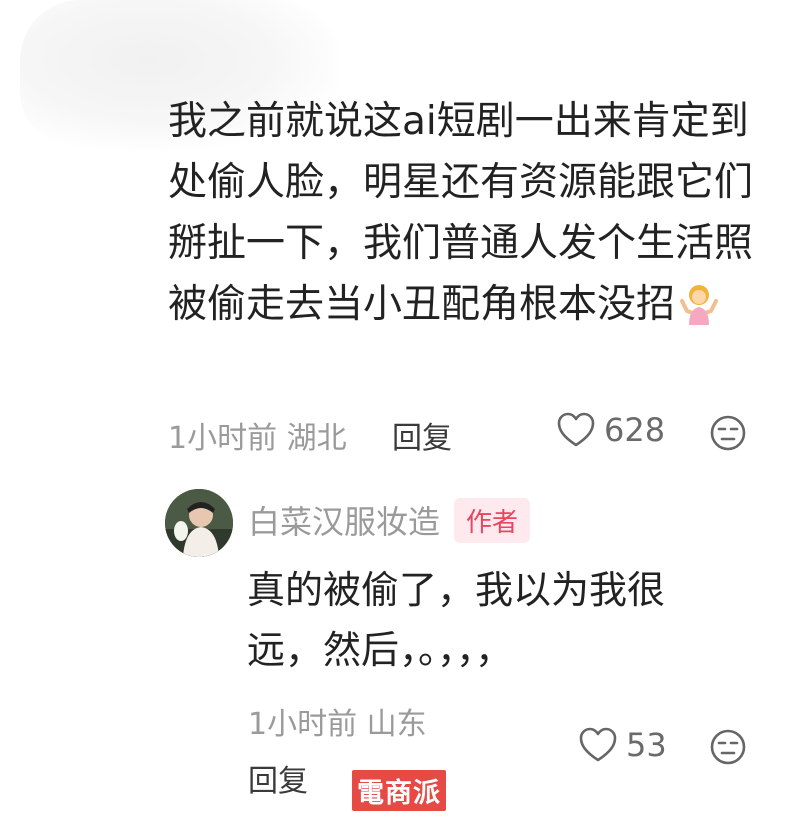 Image resolution: width=800 pixels, height=823 pixels. I want to click on watermark-logo: 電商派, so click(399, 790).